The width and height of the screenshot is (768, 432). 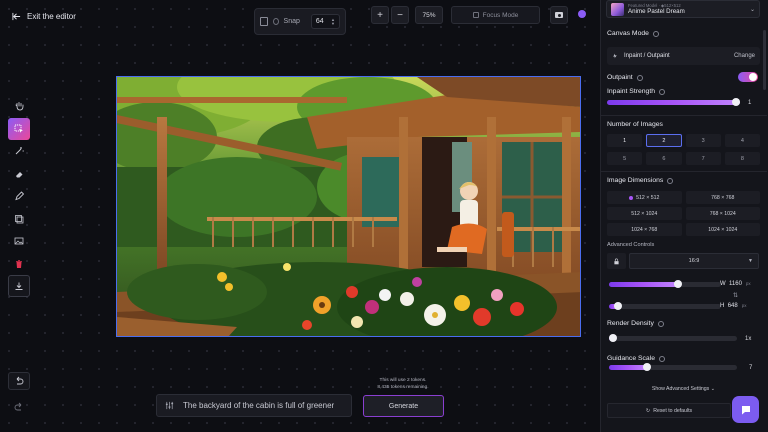 I want to click on link-icon: ⇅, so click(x=735, y=295).